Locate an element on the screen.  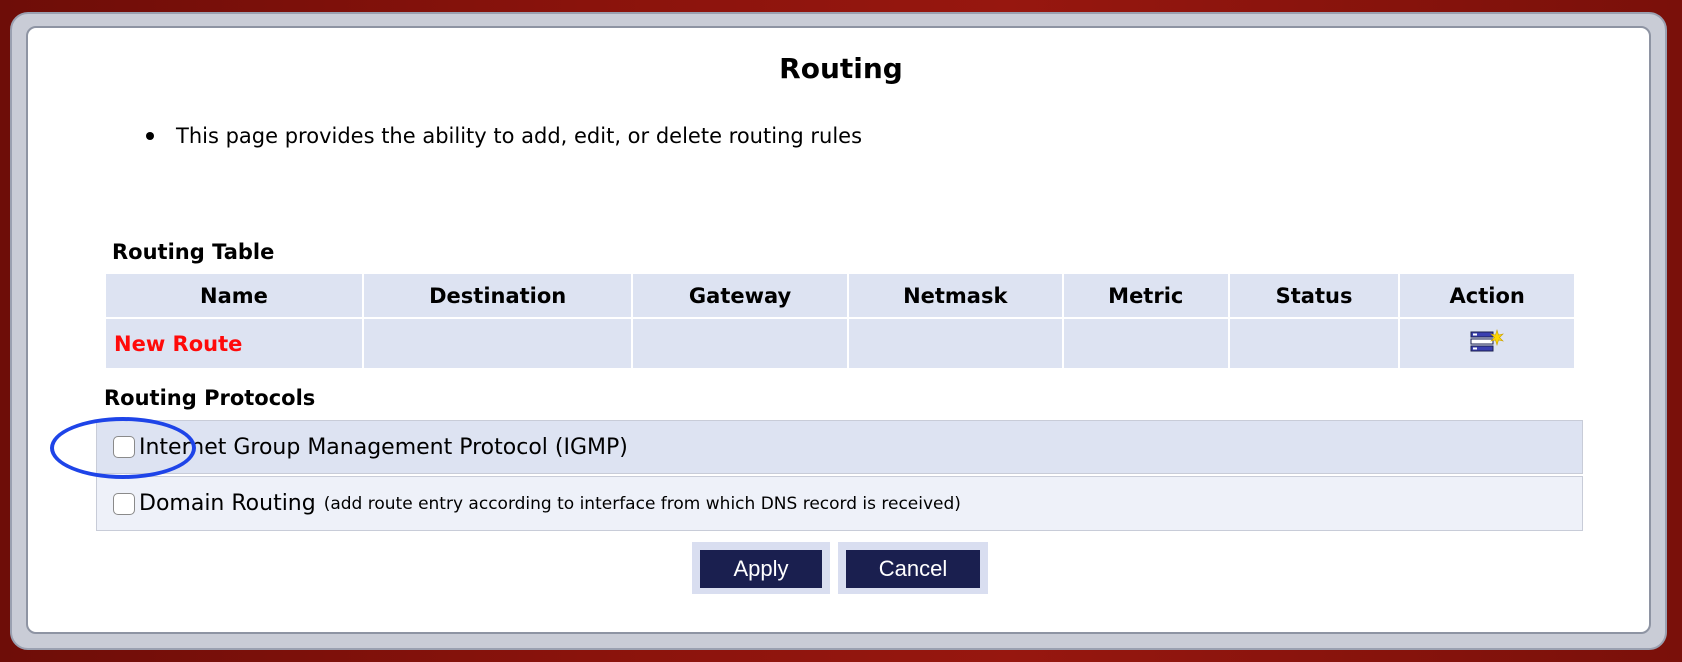
domain-routing-checkbox is located at coordinates (124, 503).